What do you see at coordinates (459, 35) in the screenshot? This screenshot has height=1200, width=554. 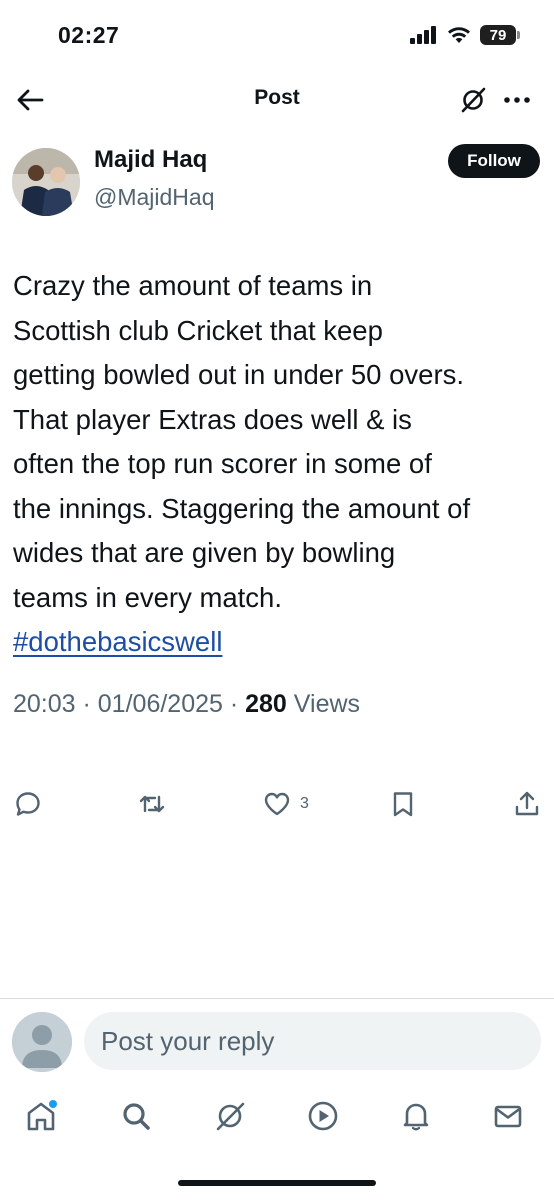 I see `wifi-icon` at bounding box center [459, 35].